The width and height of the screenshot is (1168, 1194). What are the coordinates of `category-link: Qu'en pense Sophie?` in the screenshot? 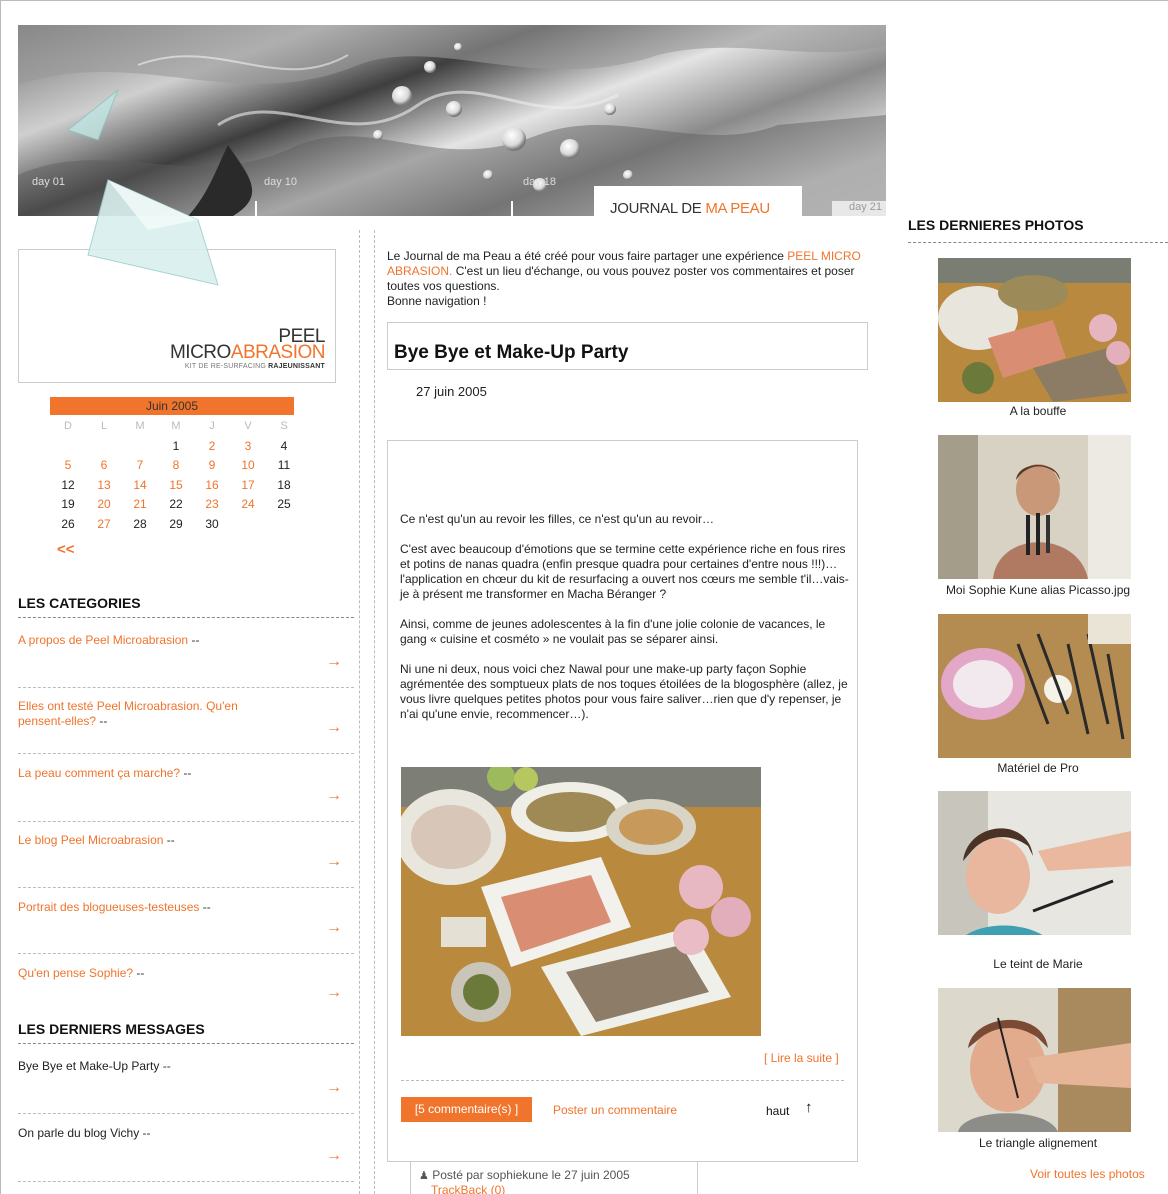 It's located at (75, 973).